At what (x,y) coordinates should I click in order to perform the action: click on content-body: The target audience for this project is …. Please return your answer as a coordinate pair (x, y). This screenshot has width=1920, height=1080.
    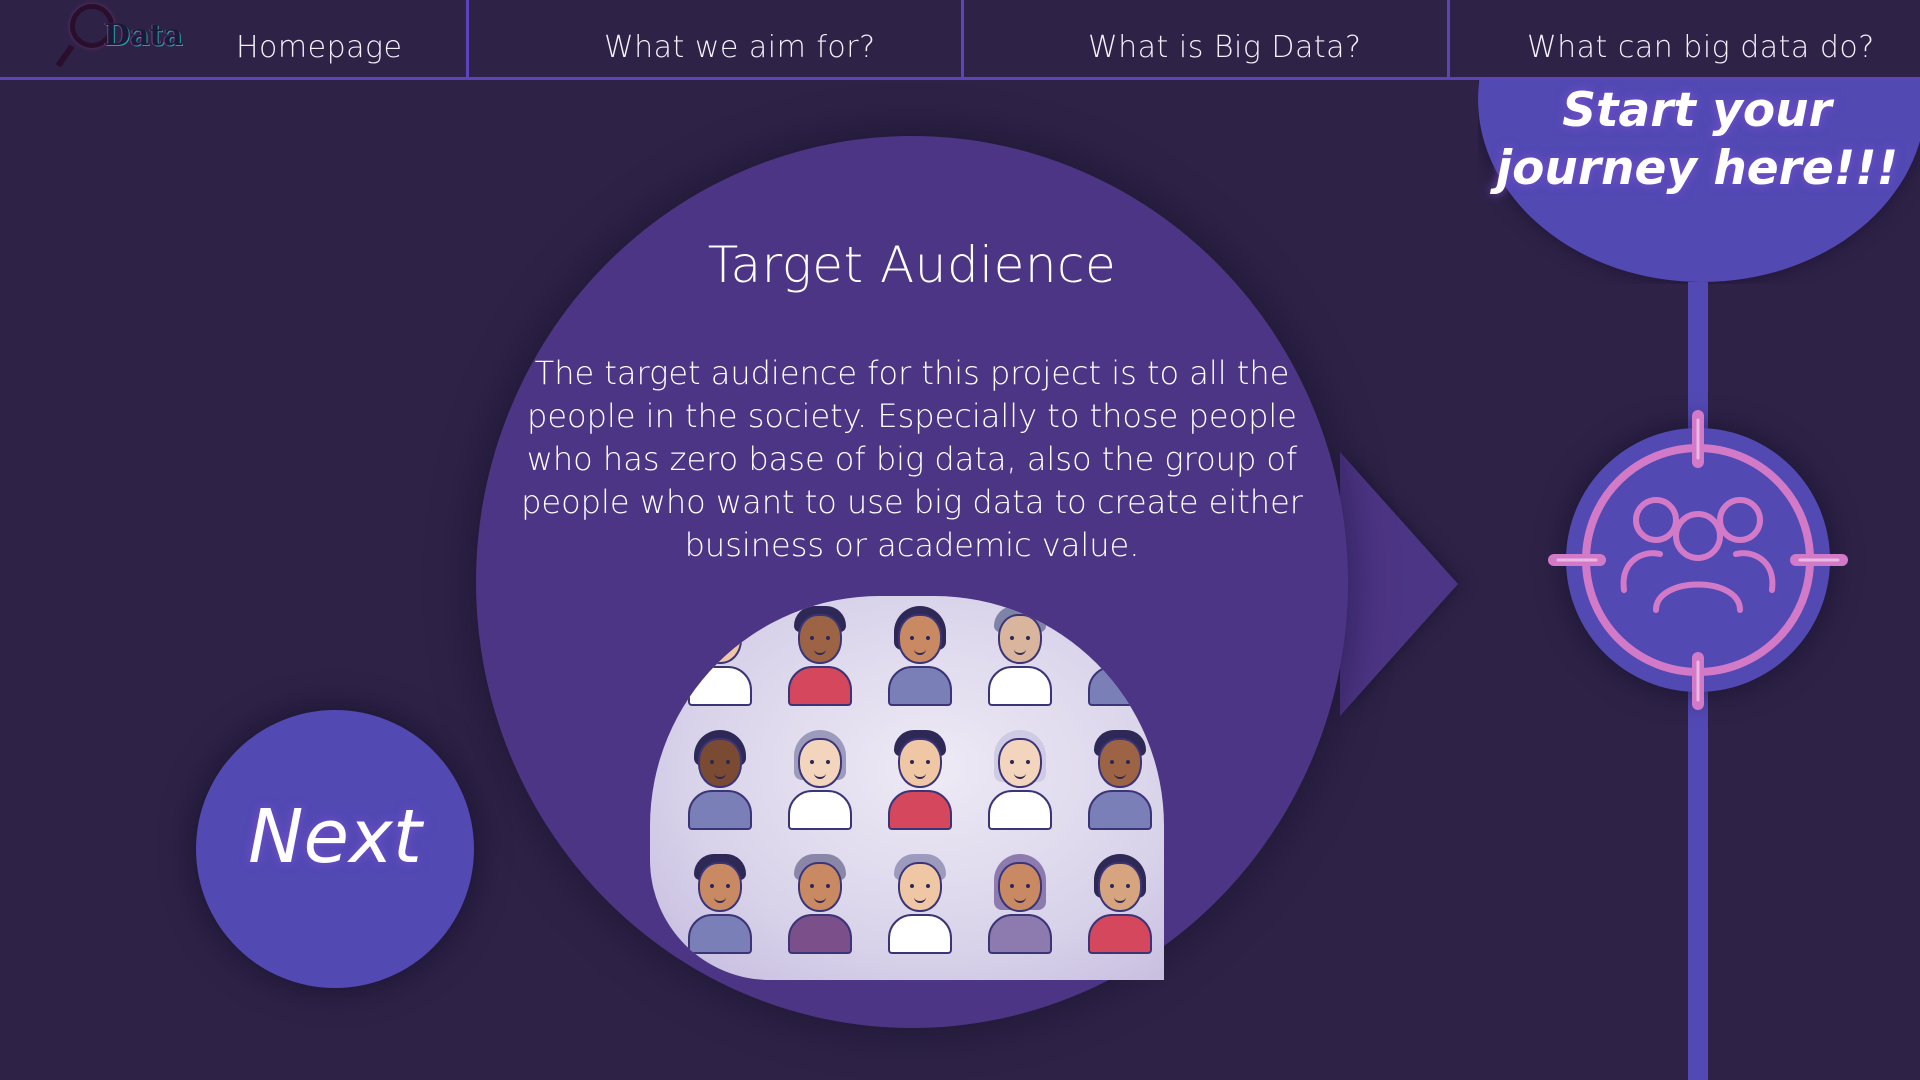
    Looking at the image, I should click on (912, 459).